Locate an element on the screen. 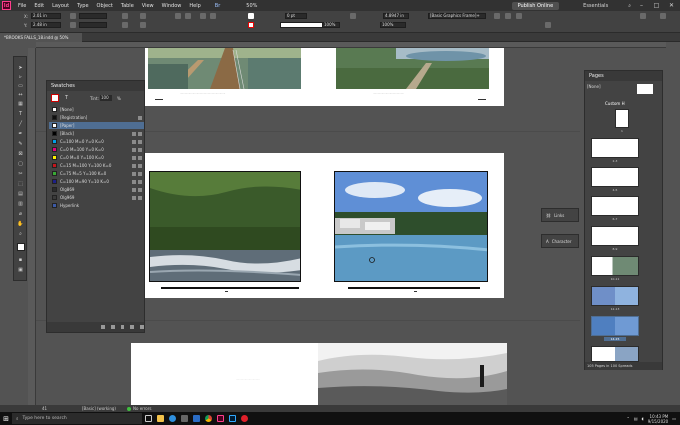 This screenshot has width=680, height=425. flip-horizontal-icon is located at coordinates (178, 16).